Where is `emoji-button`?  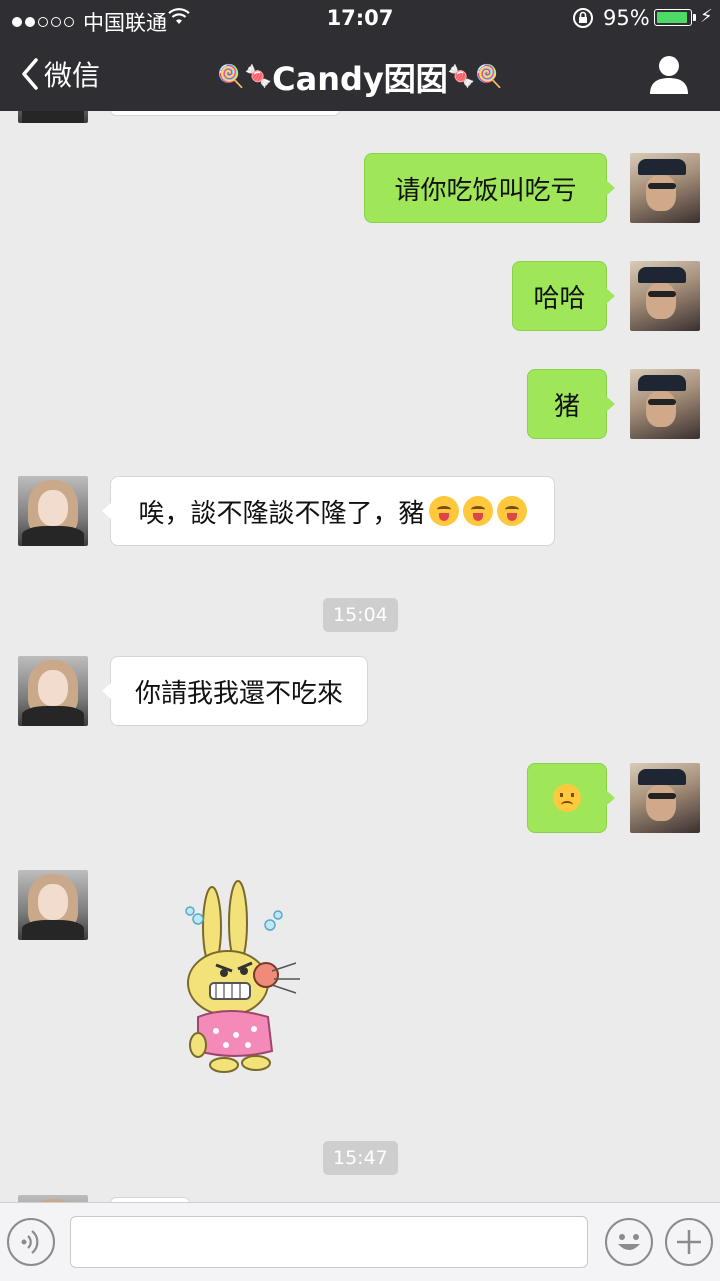 emoji-button is located at coordinates (629, 1242).